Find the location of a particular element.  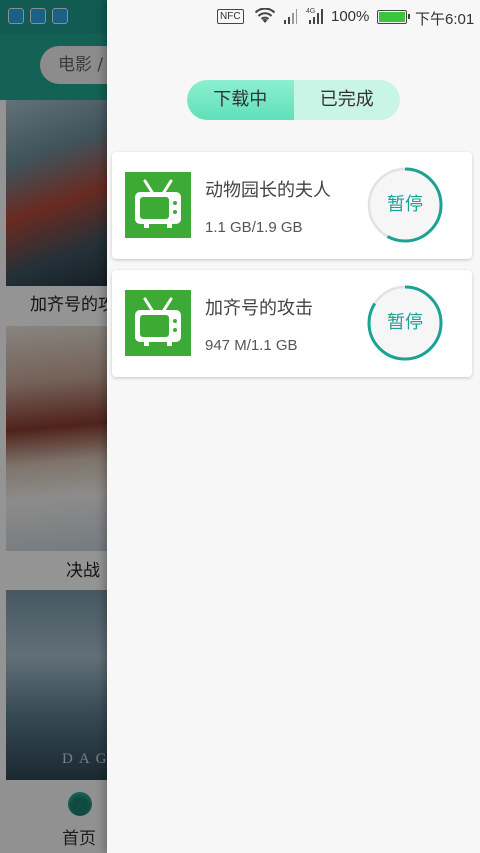

clock: 下午6:01 is located at coordinates (445, 19).